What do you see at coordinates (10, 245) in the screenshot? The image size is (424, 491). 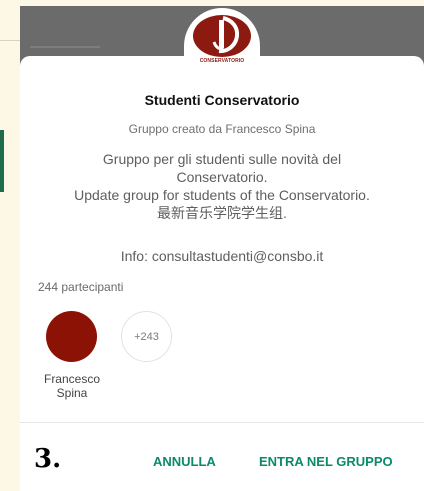 I see `background-edge` at bounding box center [10, 245].